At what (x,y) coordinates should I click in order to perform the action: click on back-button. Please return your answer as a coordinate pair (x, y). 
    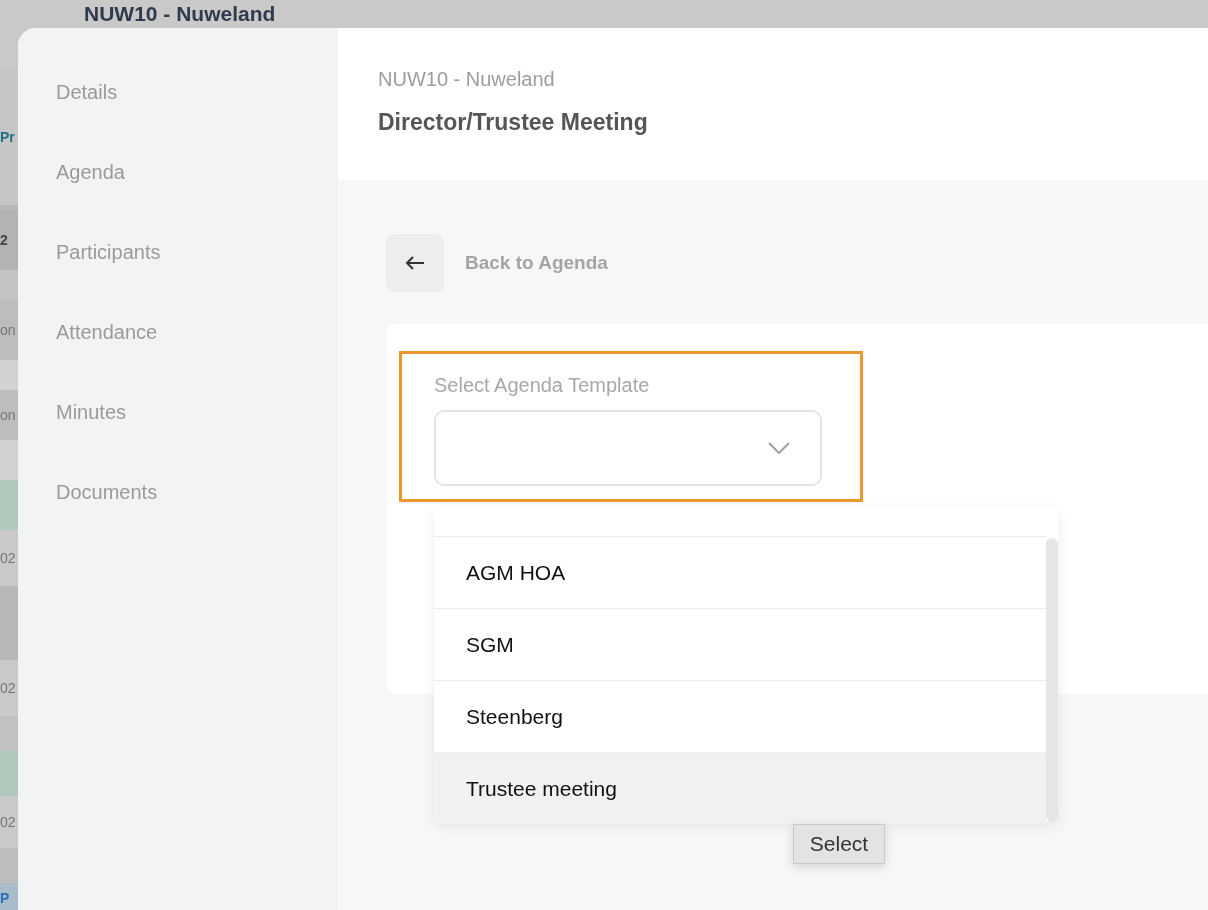
    Looking at the image, I should click on (415, 263).